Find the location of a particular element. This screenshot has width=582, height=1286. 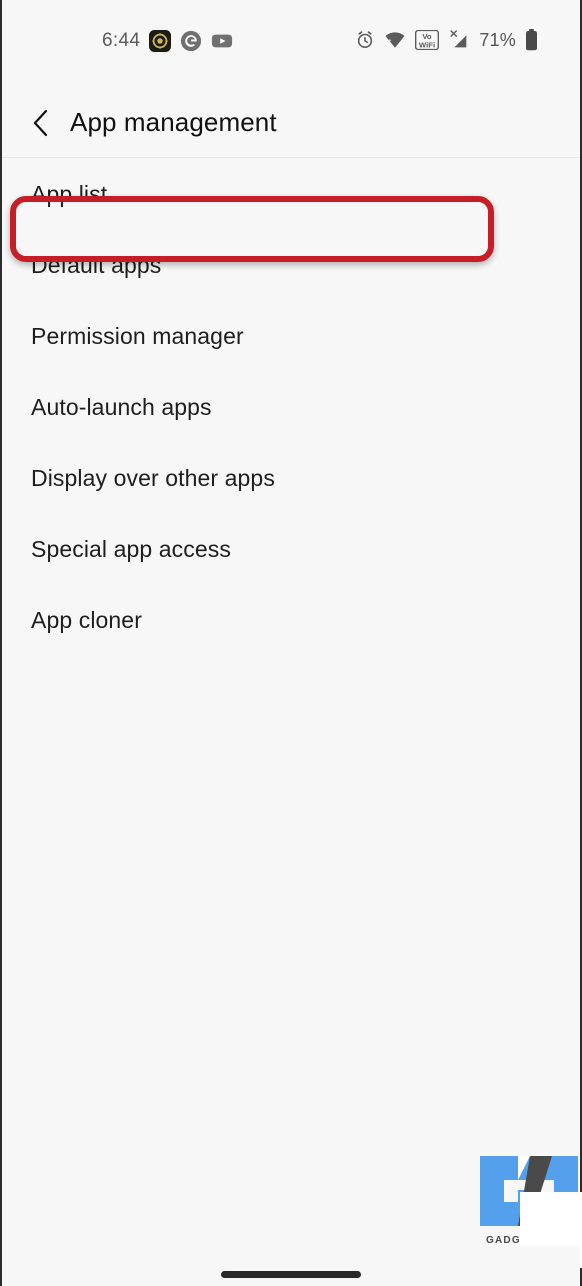

status-bar: 6:44 Vo WiFi 71% is located at coordinates (291, 44).